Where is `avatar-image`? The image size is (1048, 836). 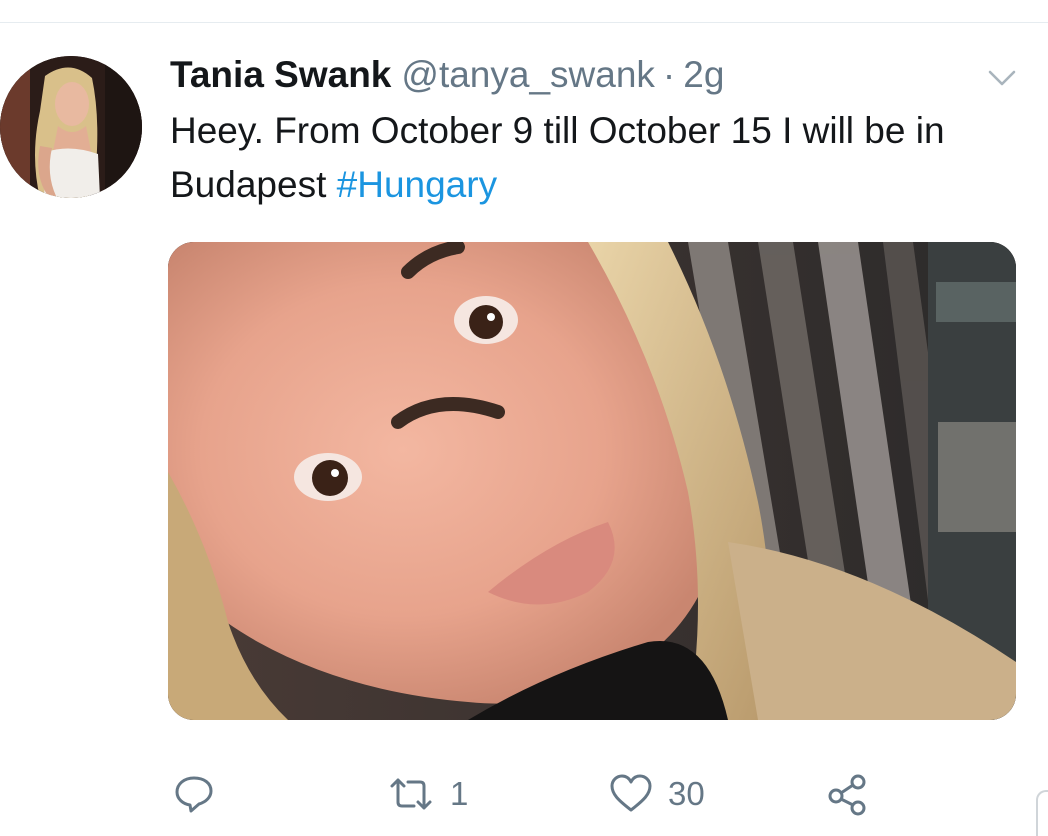
avatar-image is located at coordinates (71, 127).